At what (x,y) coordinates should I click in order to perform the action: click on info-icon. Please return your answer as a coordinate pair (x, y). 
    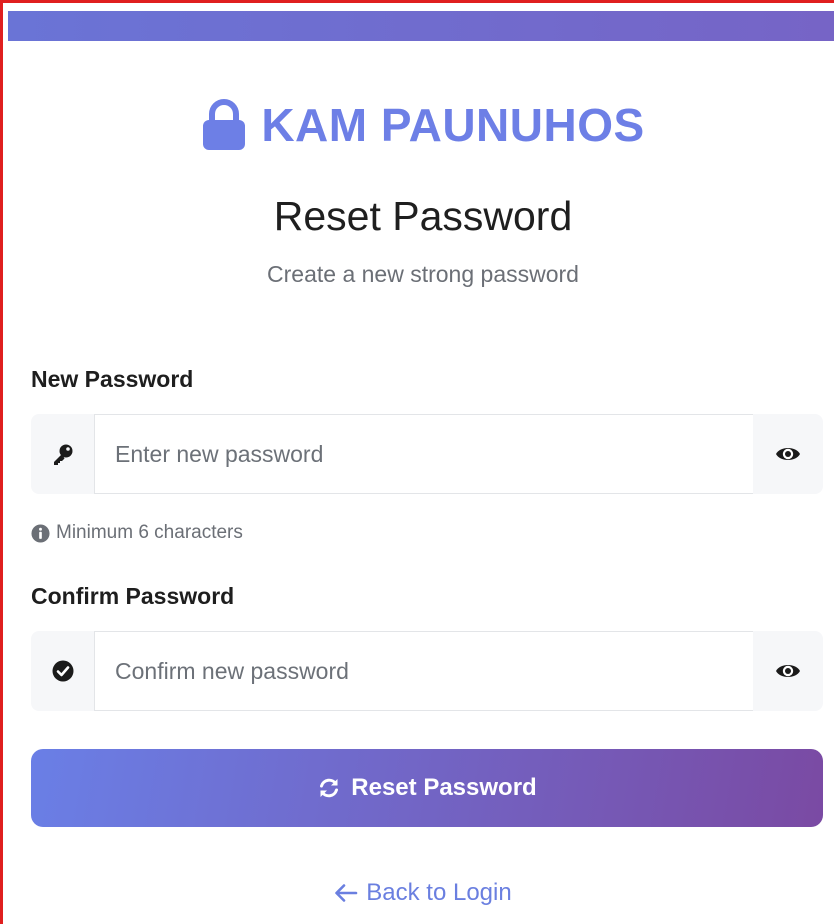
    Looking at the image, I should click on (40, 533).